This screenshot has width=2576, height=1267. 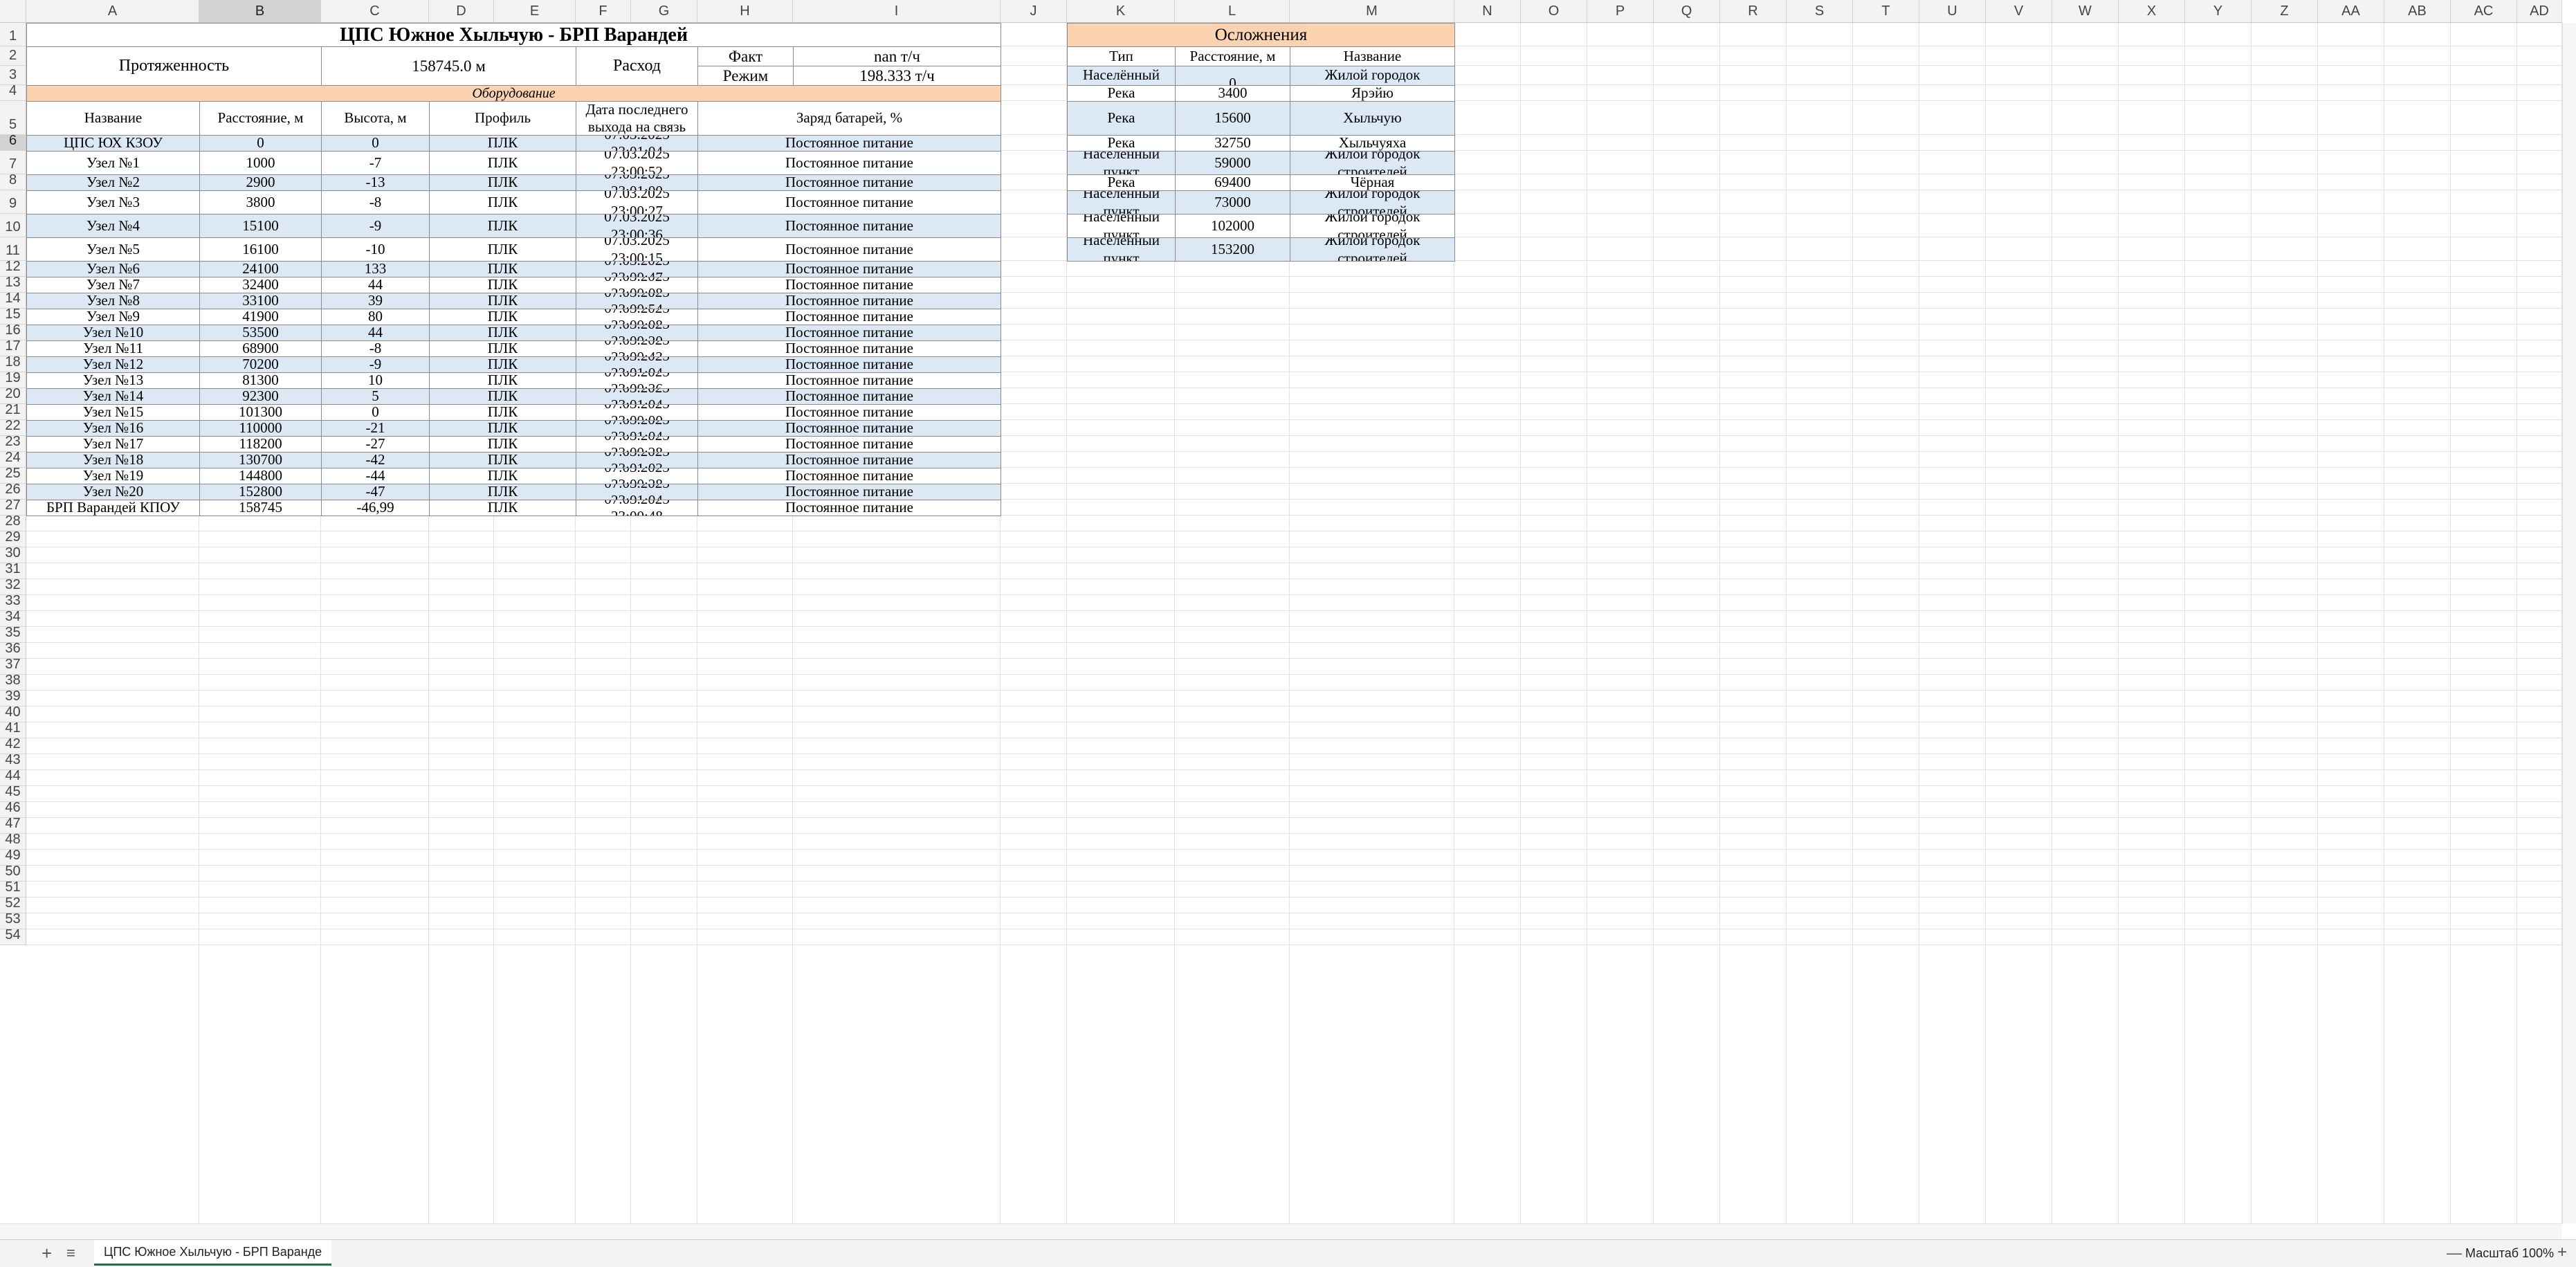 What do you see at coordinates (261, 444) in the screenshot?
I see `cell-distance: 118200` at bounding box center [261, 444].